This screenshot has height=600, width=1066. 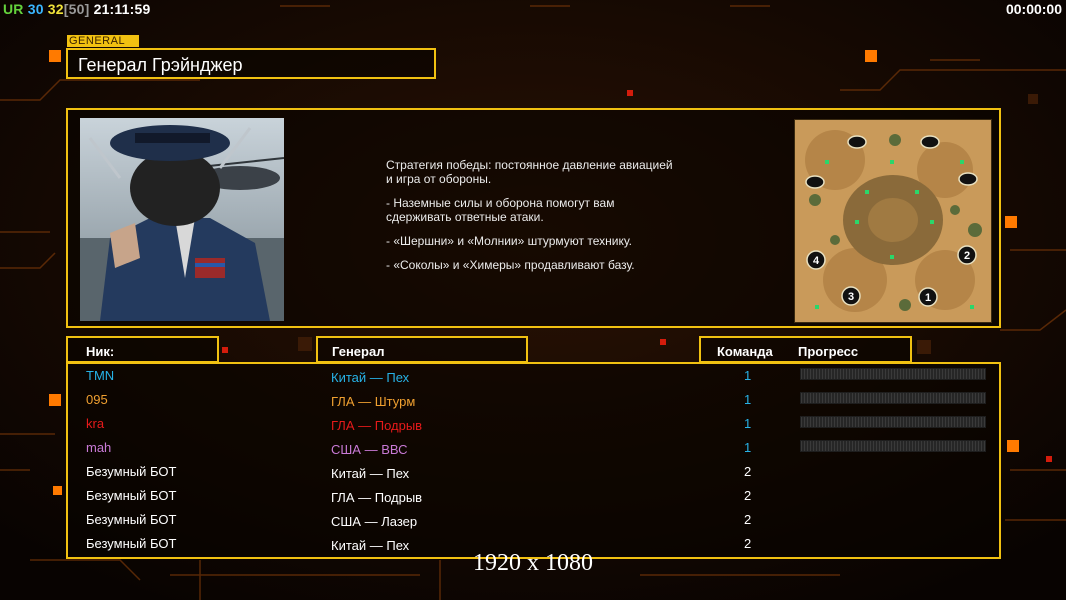 I want to click on stat-c: [50], so click(x=76, y=9).